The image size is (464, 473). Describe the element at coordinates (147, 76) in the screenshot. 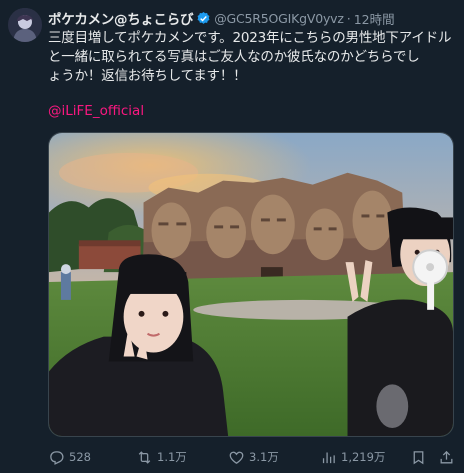

I see `tweet-text-line: ょうか！返信お待ちしてます！！` at that location.